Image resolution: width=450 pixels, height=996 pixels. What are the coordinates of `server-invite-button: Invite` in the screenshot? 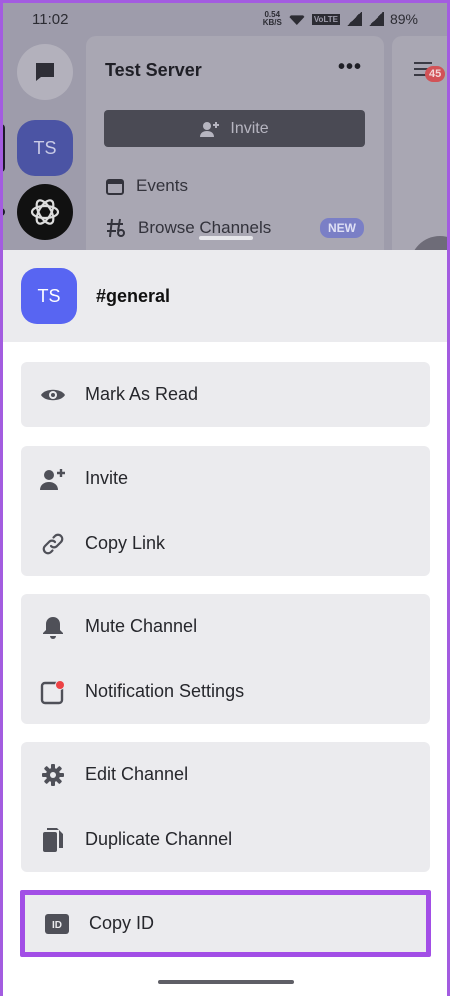 It's located at (234, 128).